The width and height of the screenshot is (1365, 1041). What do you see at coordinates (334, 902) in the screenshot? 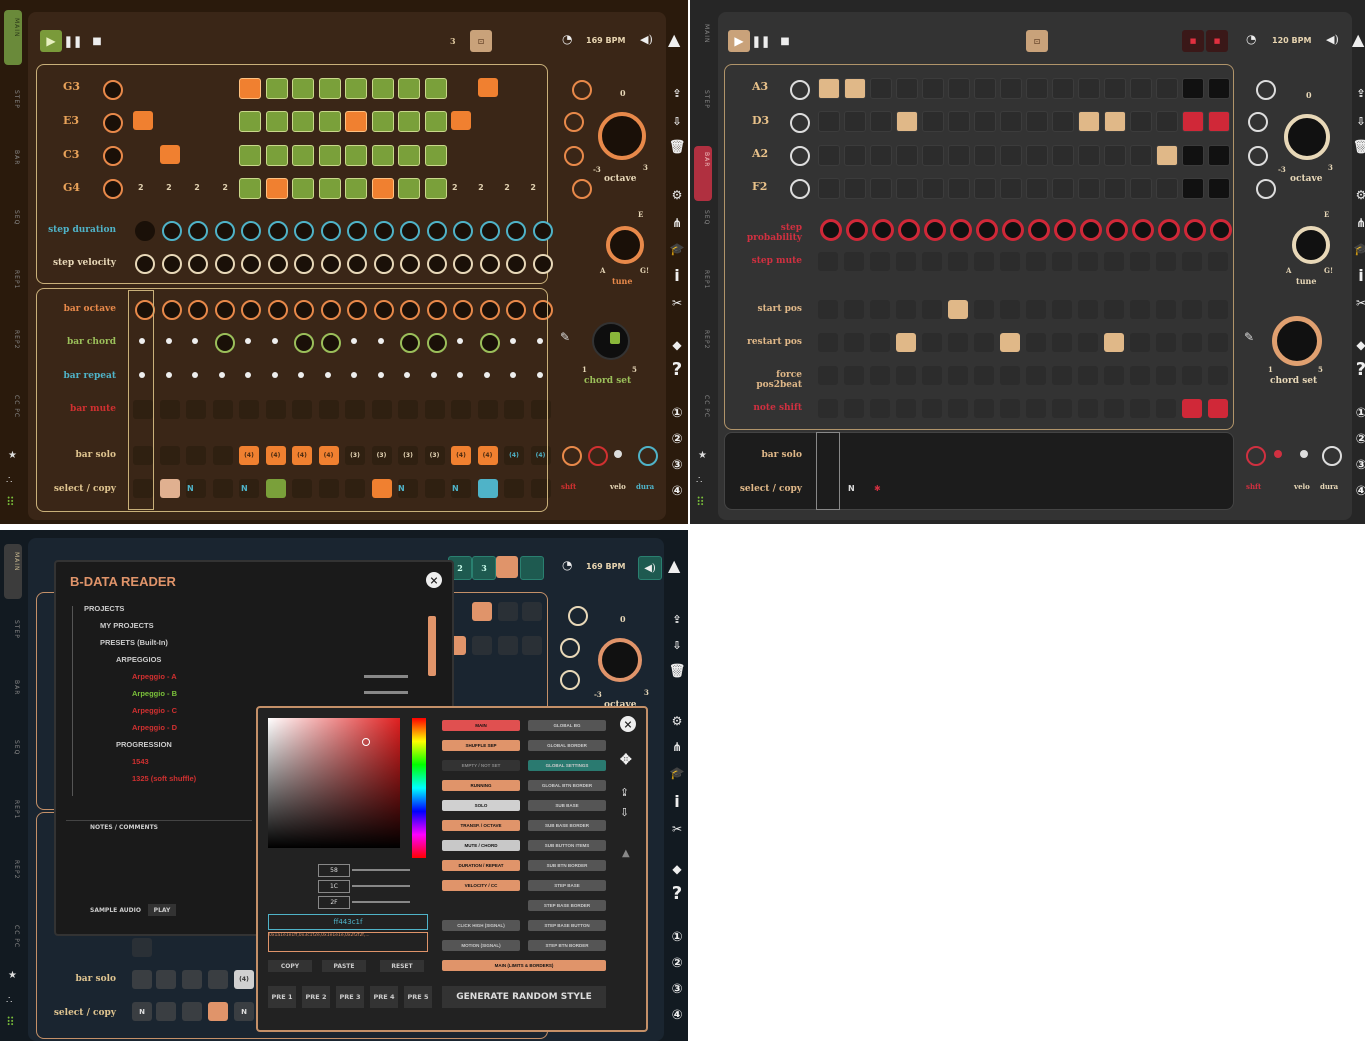
I see `b-value: 2F` at bounding box center [334, 902].